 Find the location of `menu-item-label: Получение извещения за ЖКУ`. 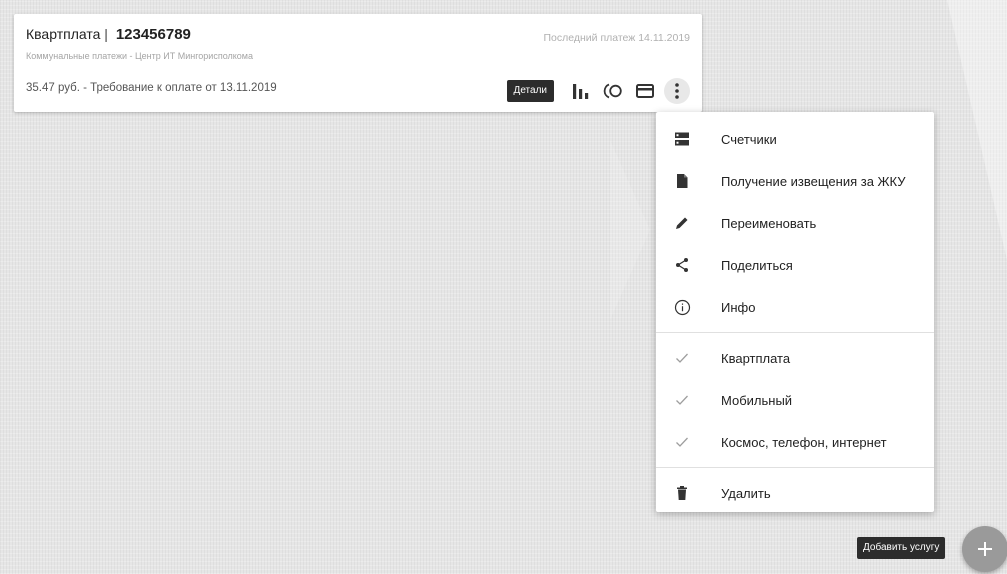

menu-item-label: Получение извещения за ЖКУ is located at coordinates (813, 181).